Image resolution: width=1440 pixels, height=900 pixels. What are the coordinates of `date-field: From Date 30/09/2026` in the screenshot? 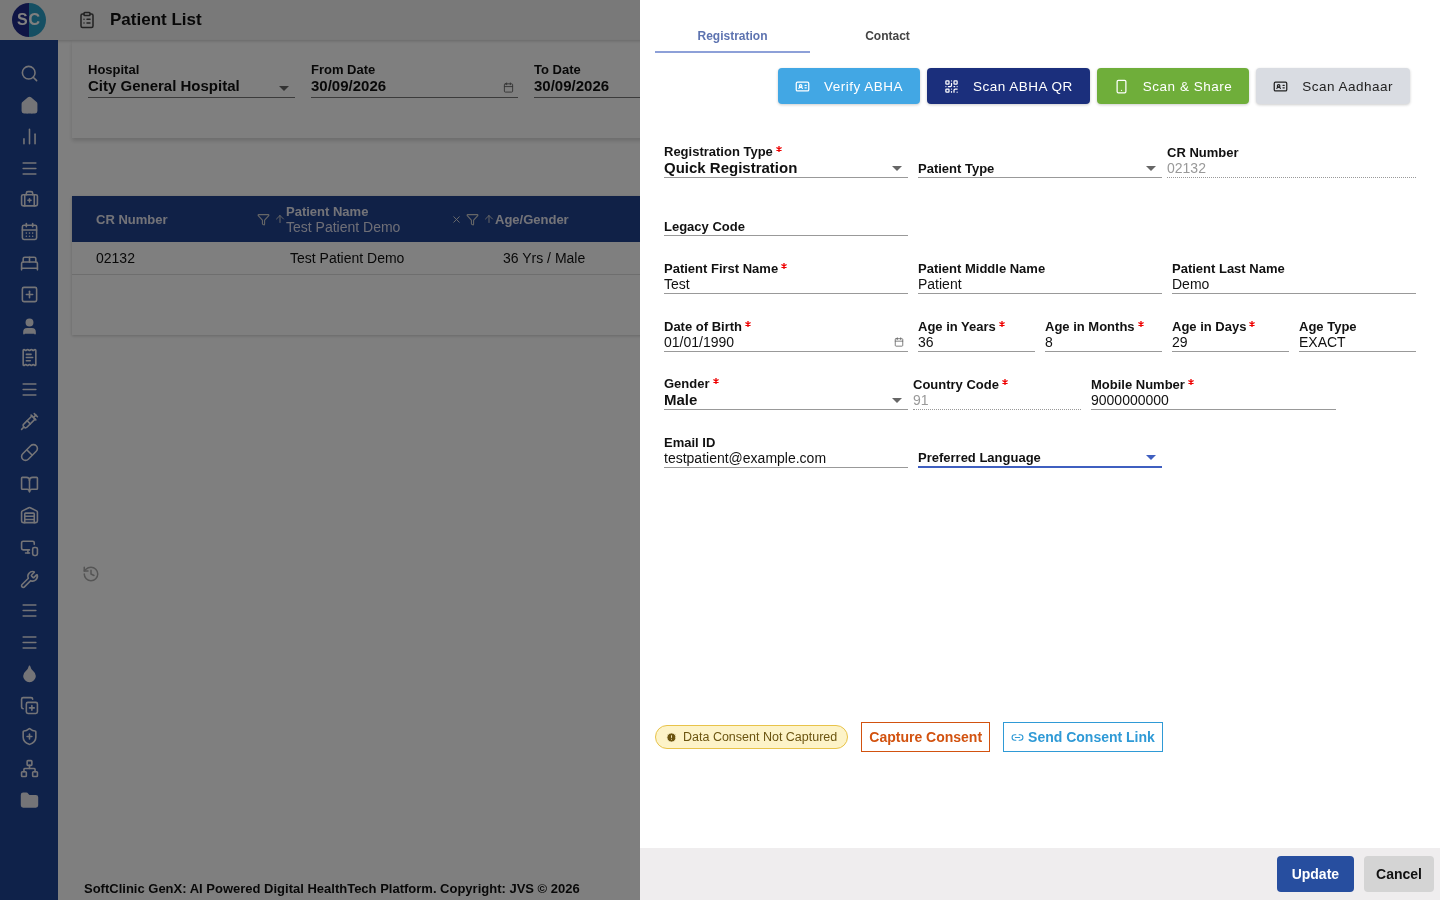 It's located at (414, 80).